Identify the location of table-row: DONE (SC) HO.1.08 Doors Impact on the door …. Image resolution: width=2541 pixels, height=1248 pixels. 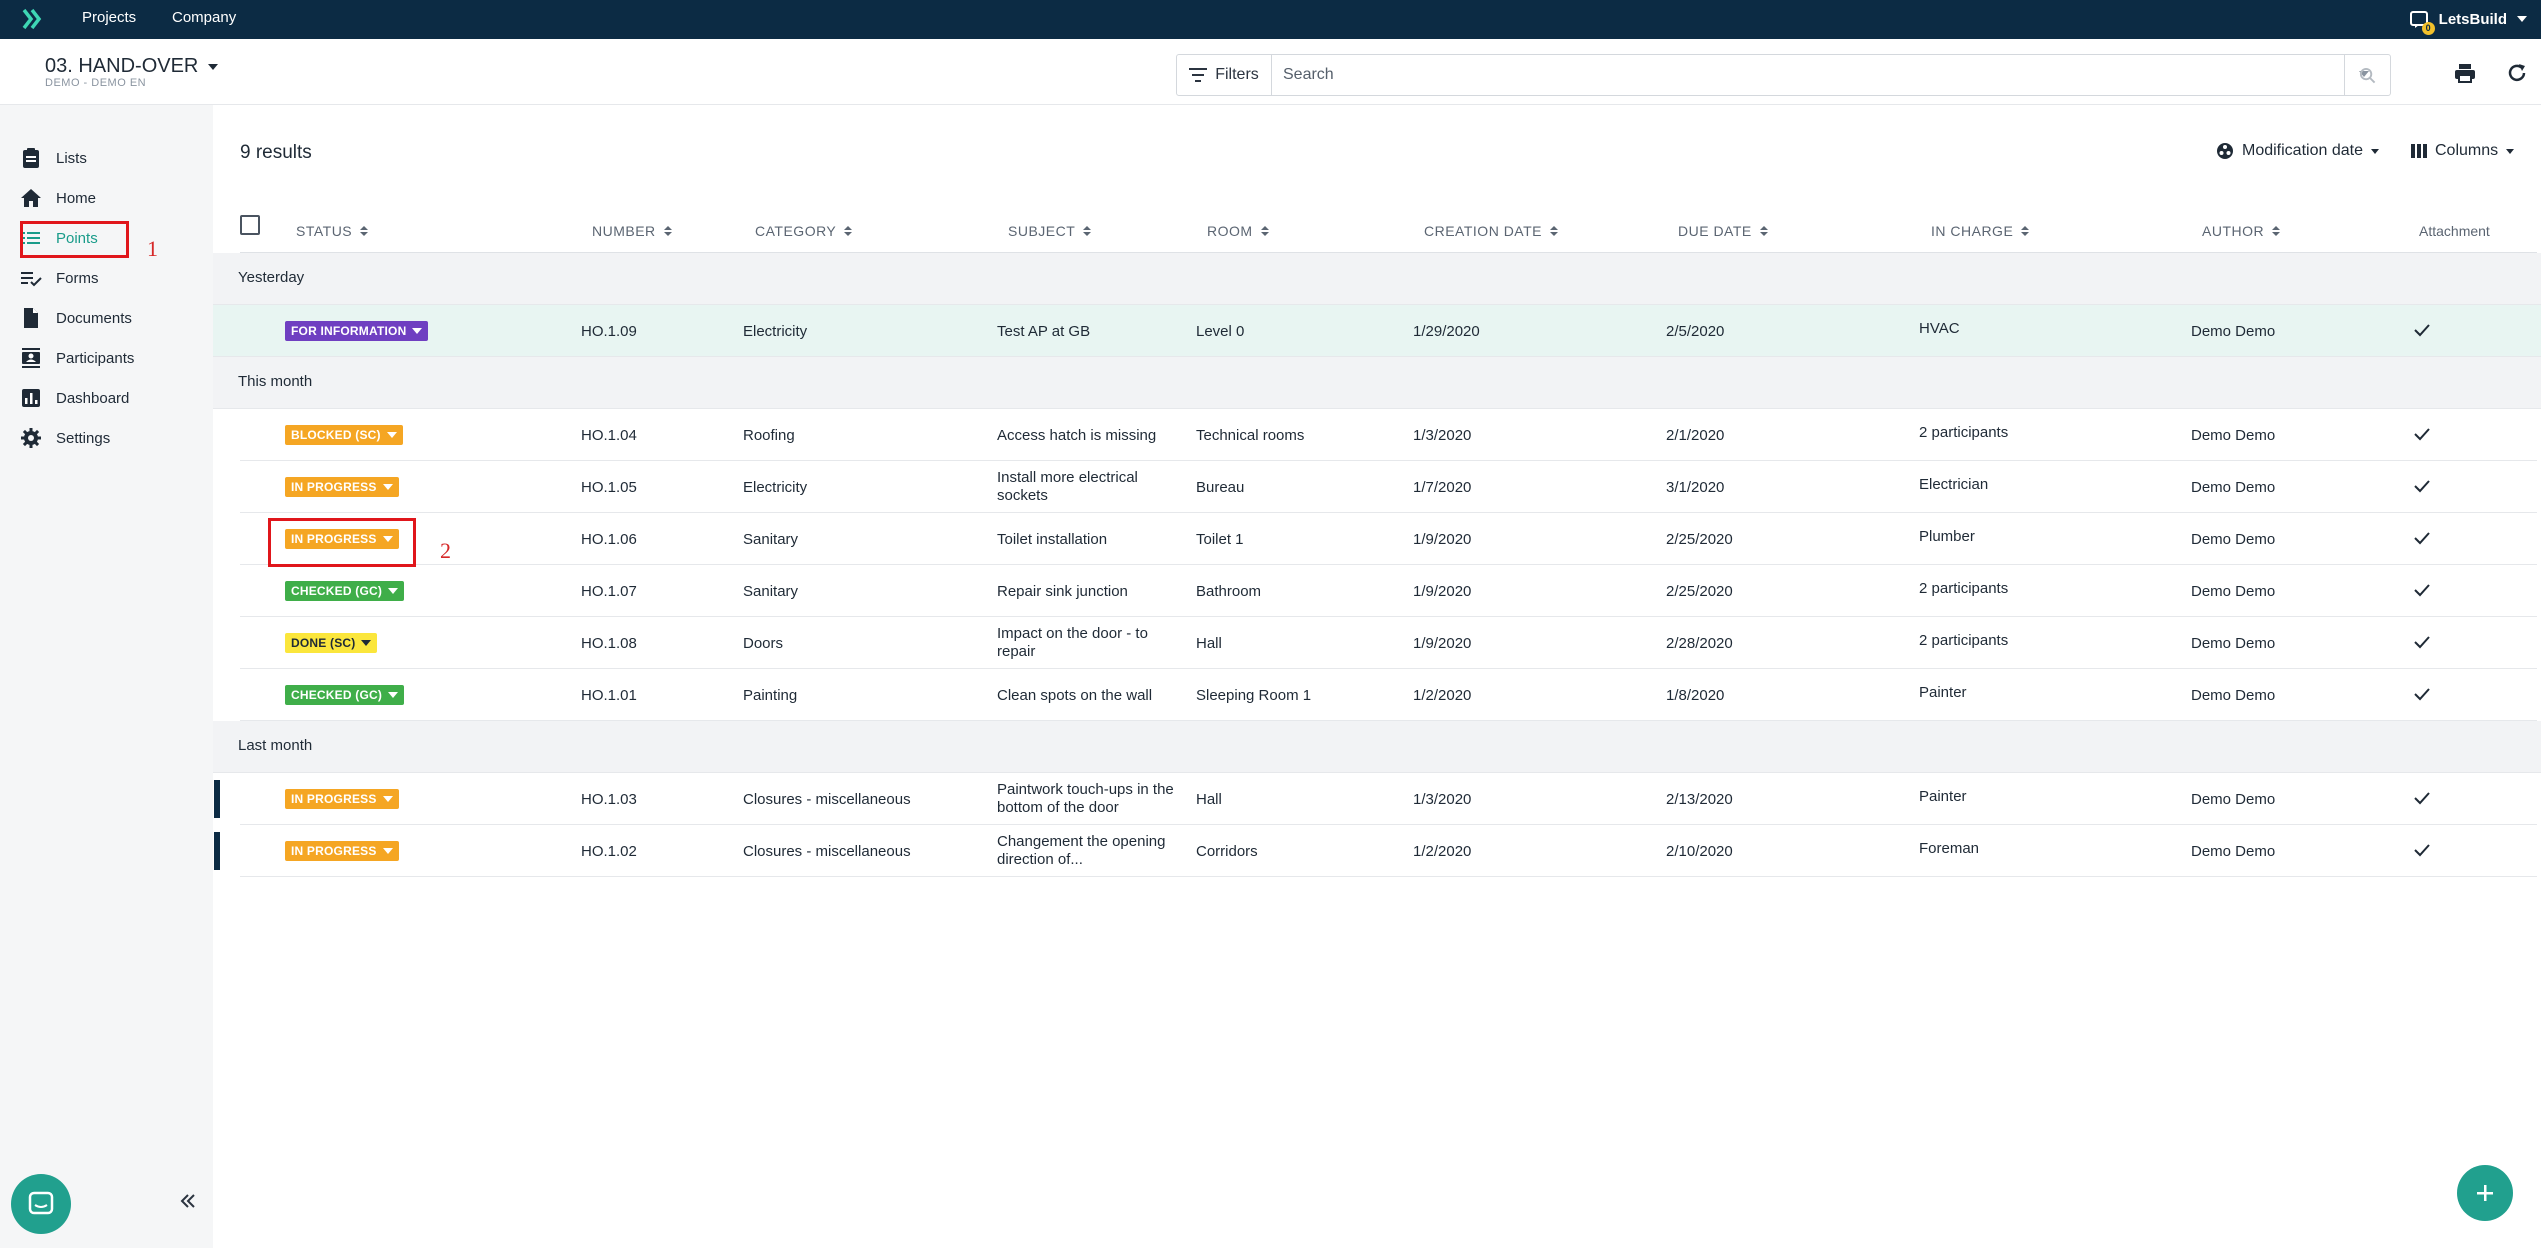
(1388, 643).